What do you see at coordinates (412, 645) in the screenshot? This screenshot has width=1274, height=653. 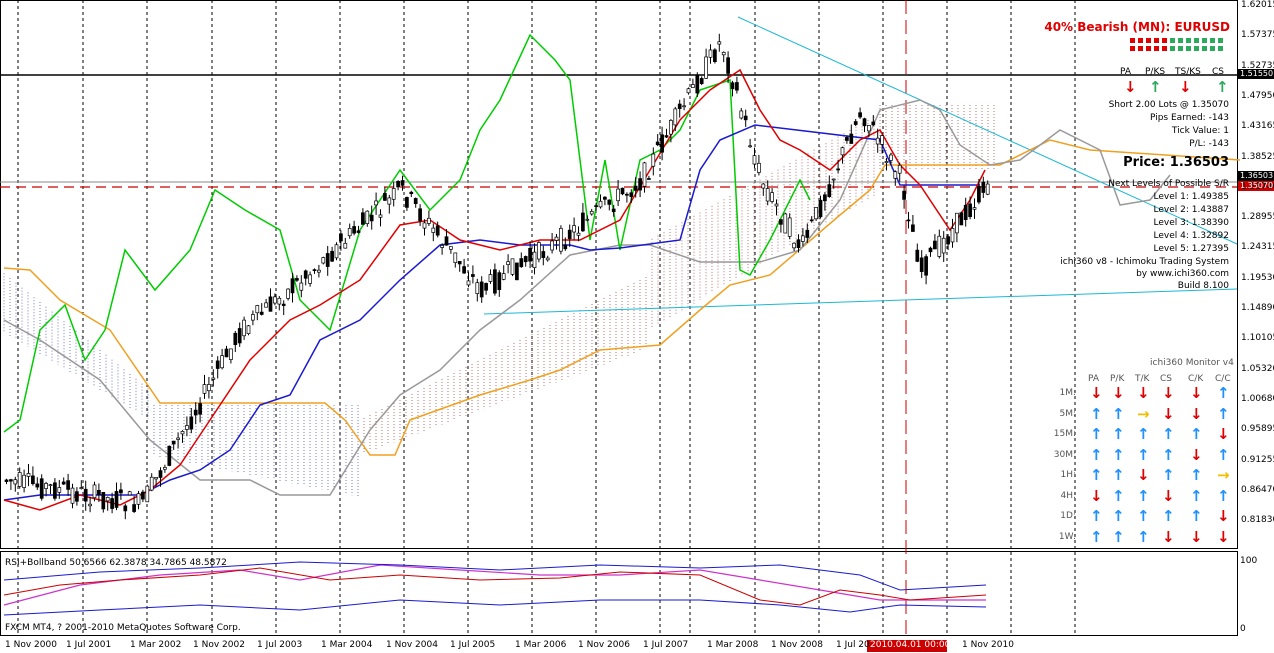 I see `time-axis-label: 1 Nov 2004` at bounding box center [412, 645].